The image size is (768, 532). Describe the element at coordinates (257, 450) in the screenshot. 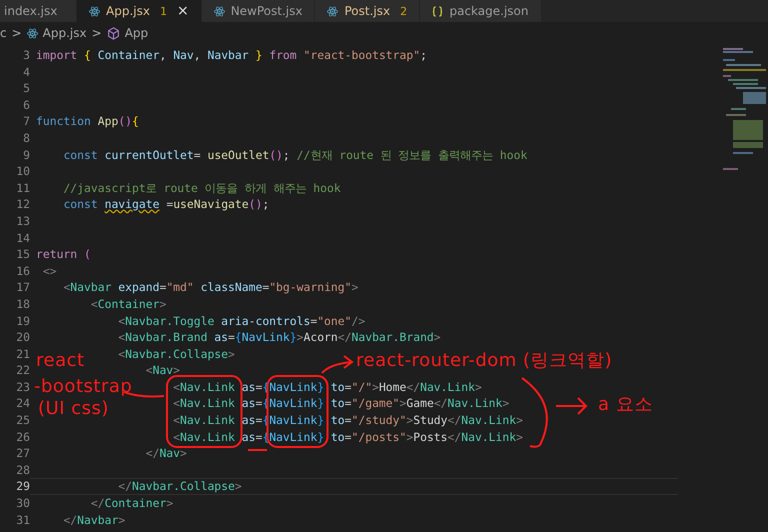

I see `handwritten-underline` at that location.